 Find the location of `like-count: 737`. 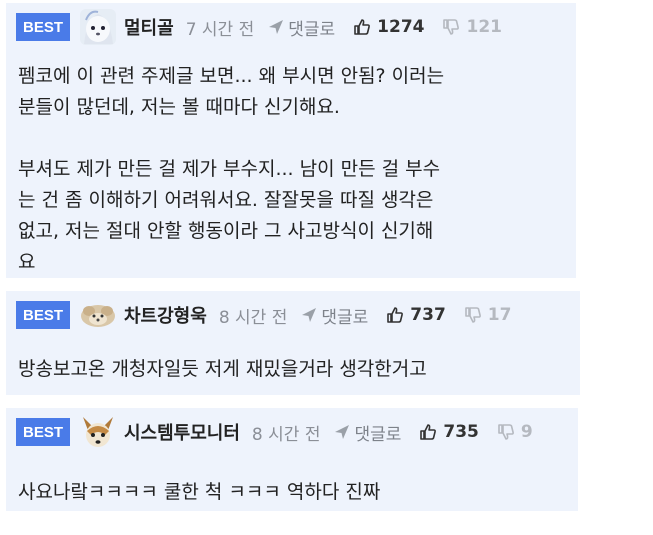

like-count: 737 is located at coordinates (428, 315).